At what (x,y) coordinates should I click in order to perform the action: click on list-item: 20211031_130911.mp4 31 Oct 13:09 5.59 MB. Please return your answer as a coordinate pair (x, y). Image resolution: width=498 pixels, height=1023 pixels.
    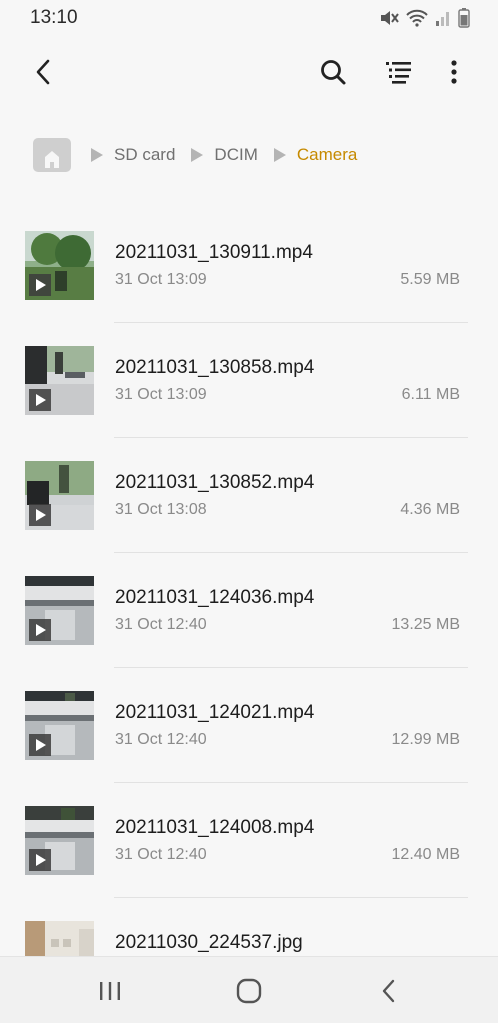
    Looking at the image, I should click on (249, 287).